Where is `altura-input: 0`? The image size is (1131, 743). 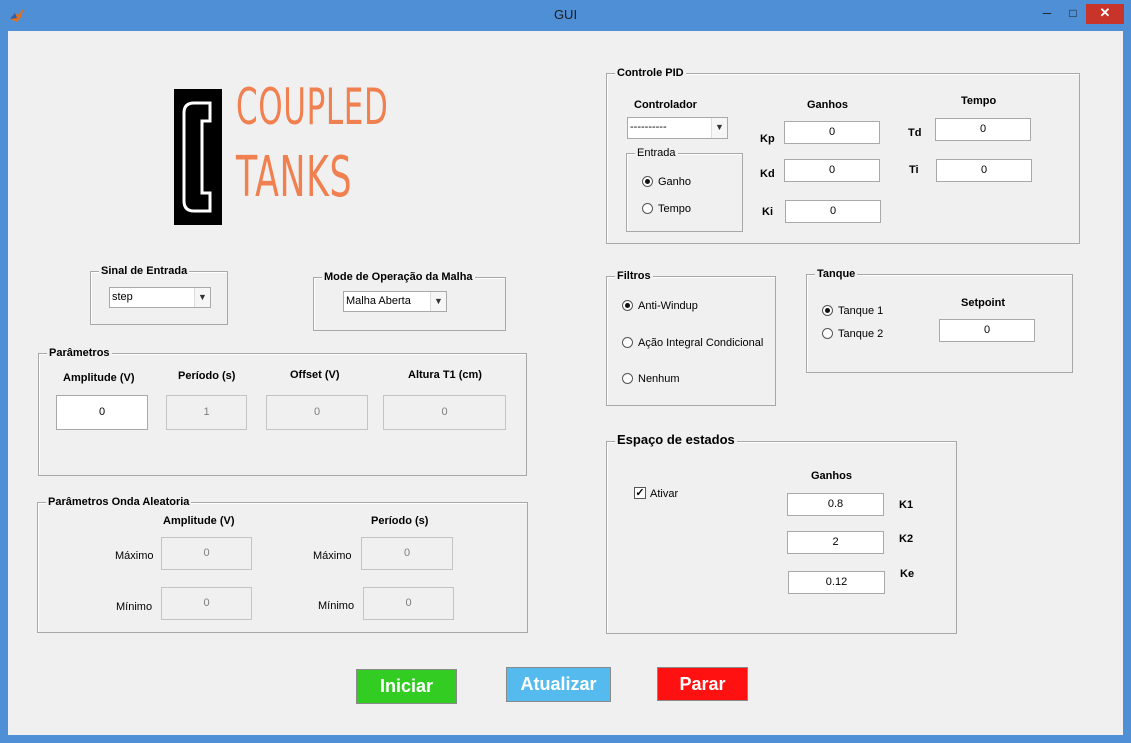 altura-input: 0 is located at coordinates (444, 412).